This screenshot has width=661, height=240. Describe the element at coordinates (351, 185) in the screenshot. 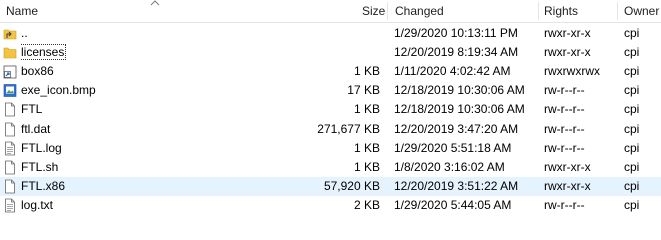

I see `file-size-text: 57,920 KB` at that location.